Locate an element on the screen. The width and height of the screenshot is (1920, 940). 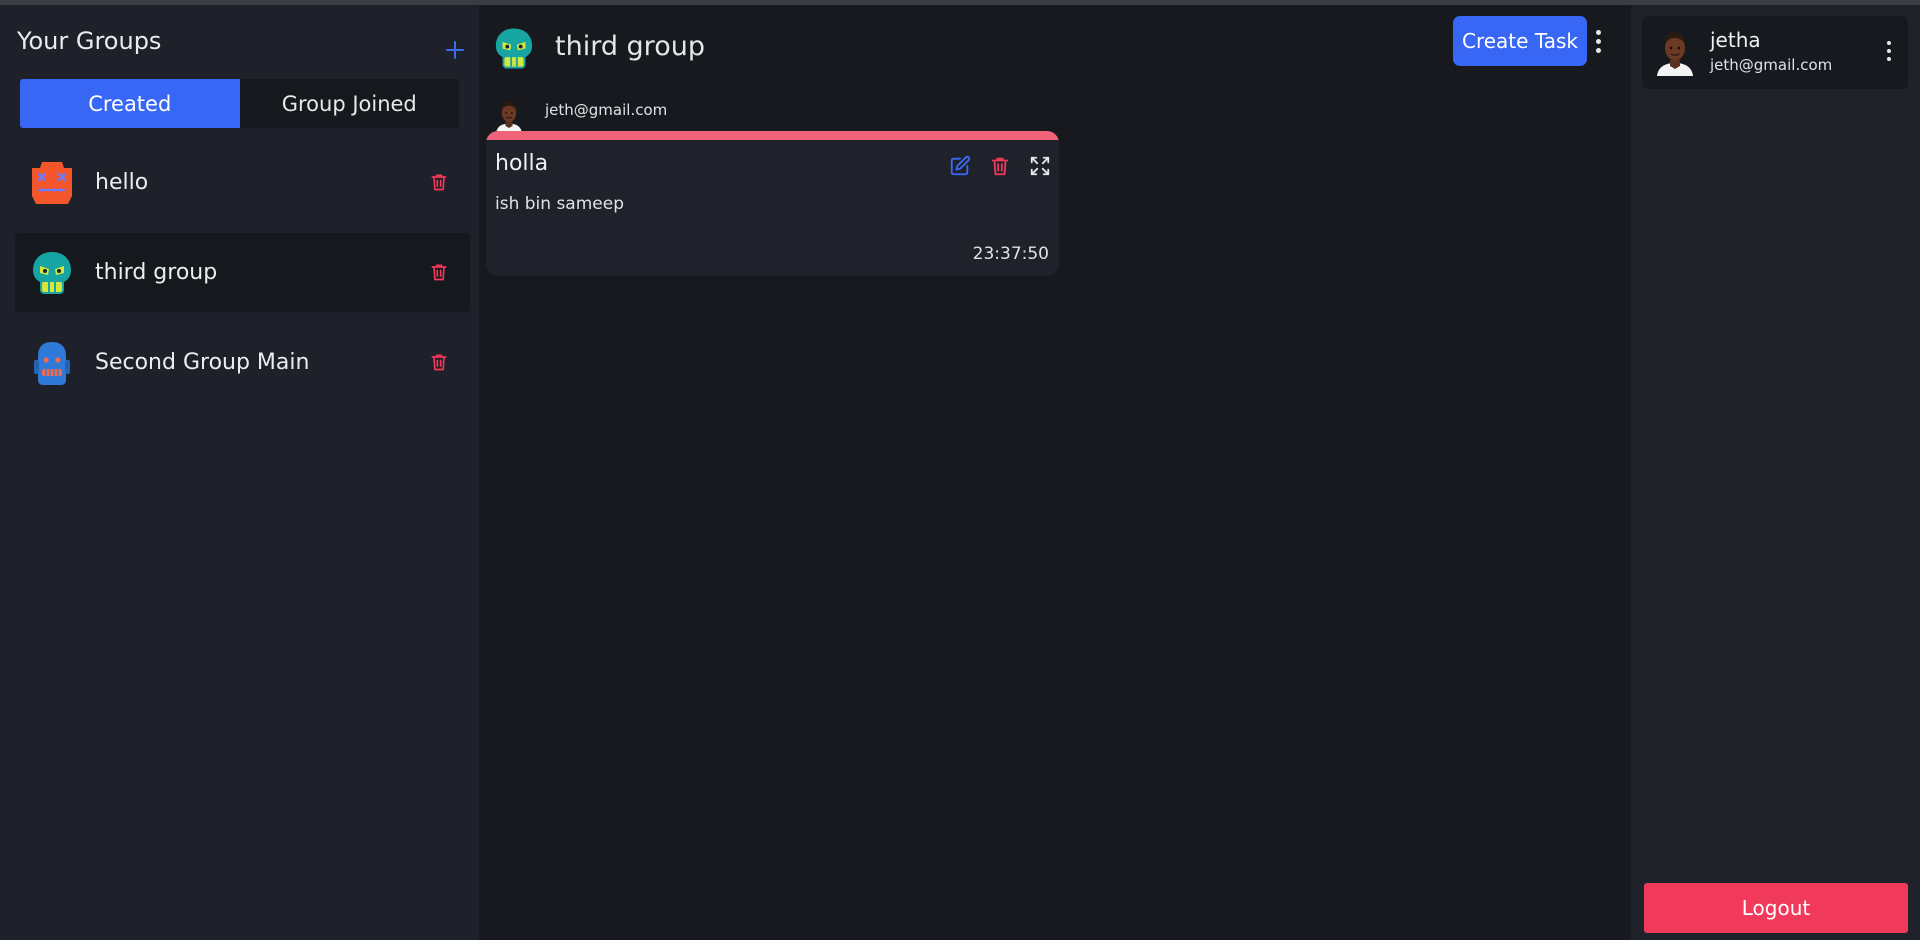
create-task-button: Create Task is located at coordinates (1520, 41).